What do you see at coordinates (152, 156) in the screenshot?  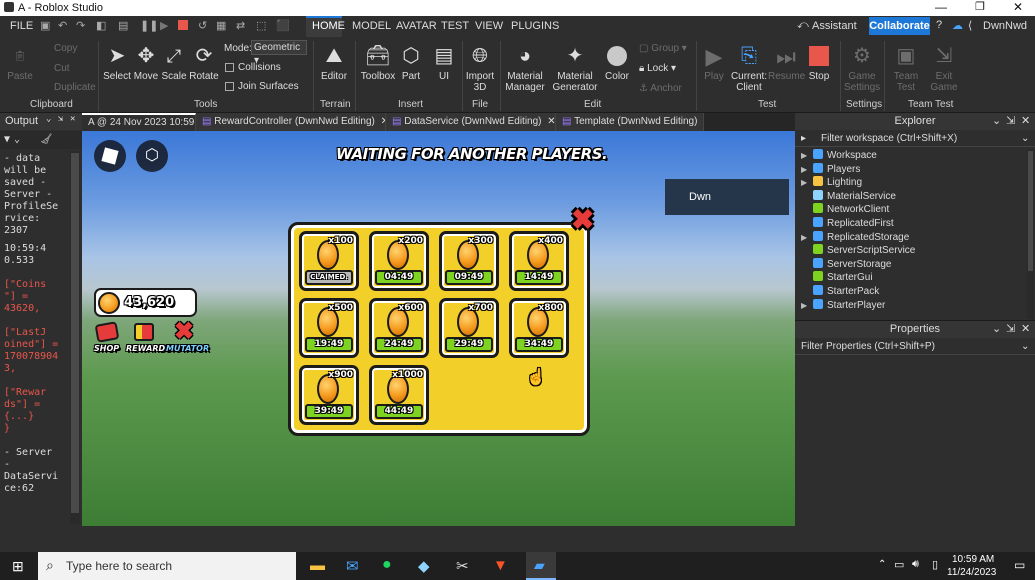 I see `avatar-menu-button: ⬡` at bounding box center [152, 156].